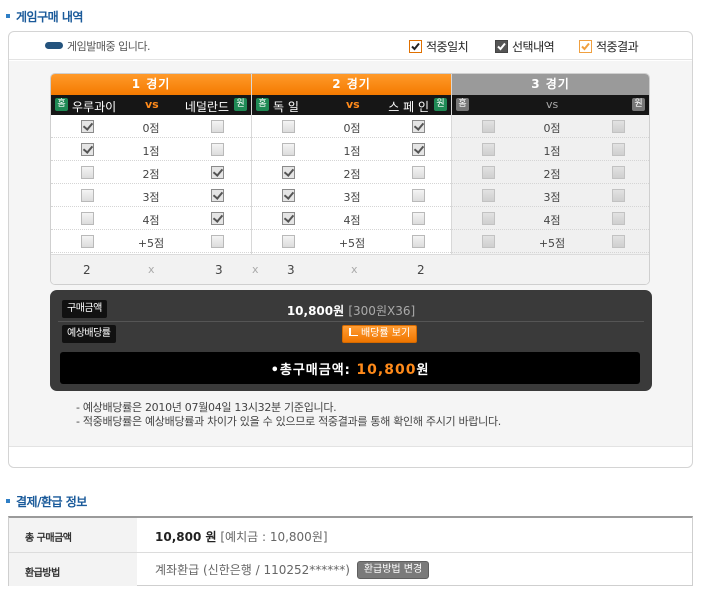 This screenshot has height=593, width=704. What do you see at coordinates (439, 46) in the screenshot?
I see `legend-hit-match: 적중일치` at bounding box center [439, 46].